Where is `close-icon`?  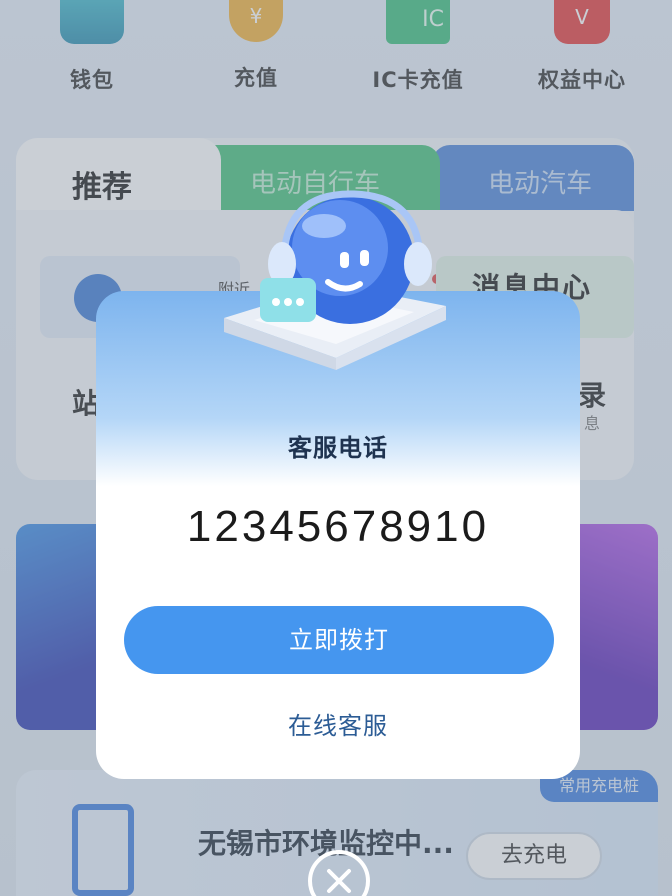 close-icon is located at coordinates (339, 881).